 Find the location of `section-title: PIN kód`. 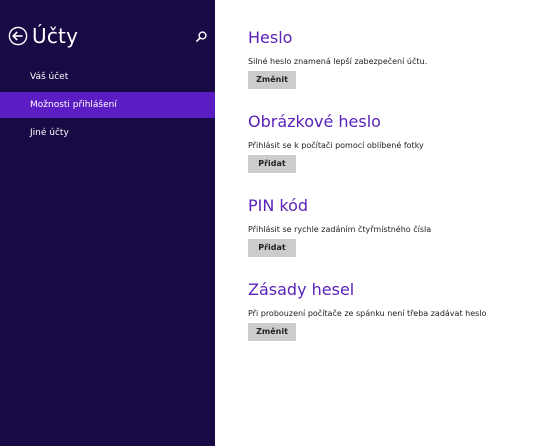

section-title: PIN kód is located at coordinates (278, 205).